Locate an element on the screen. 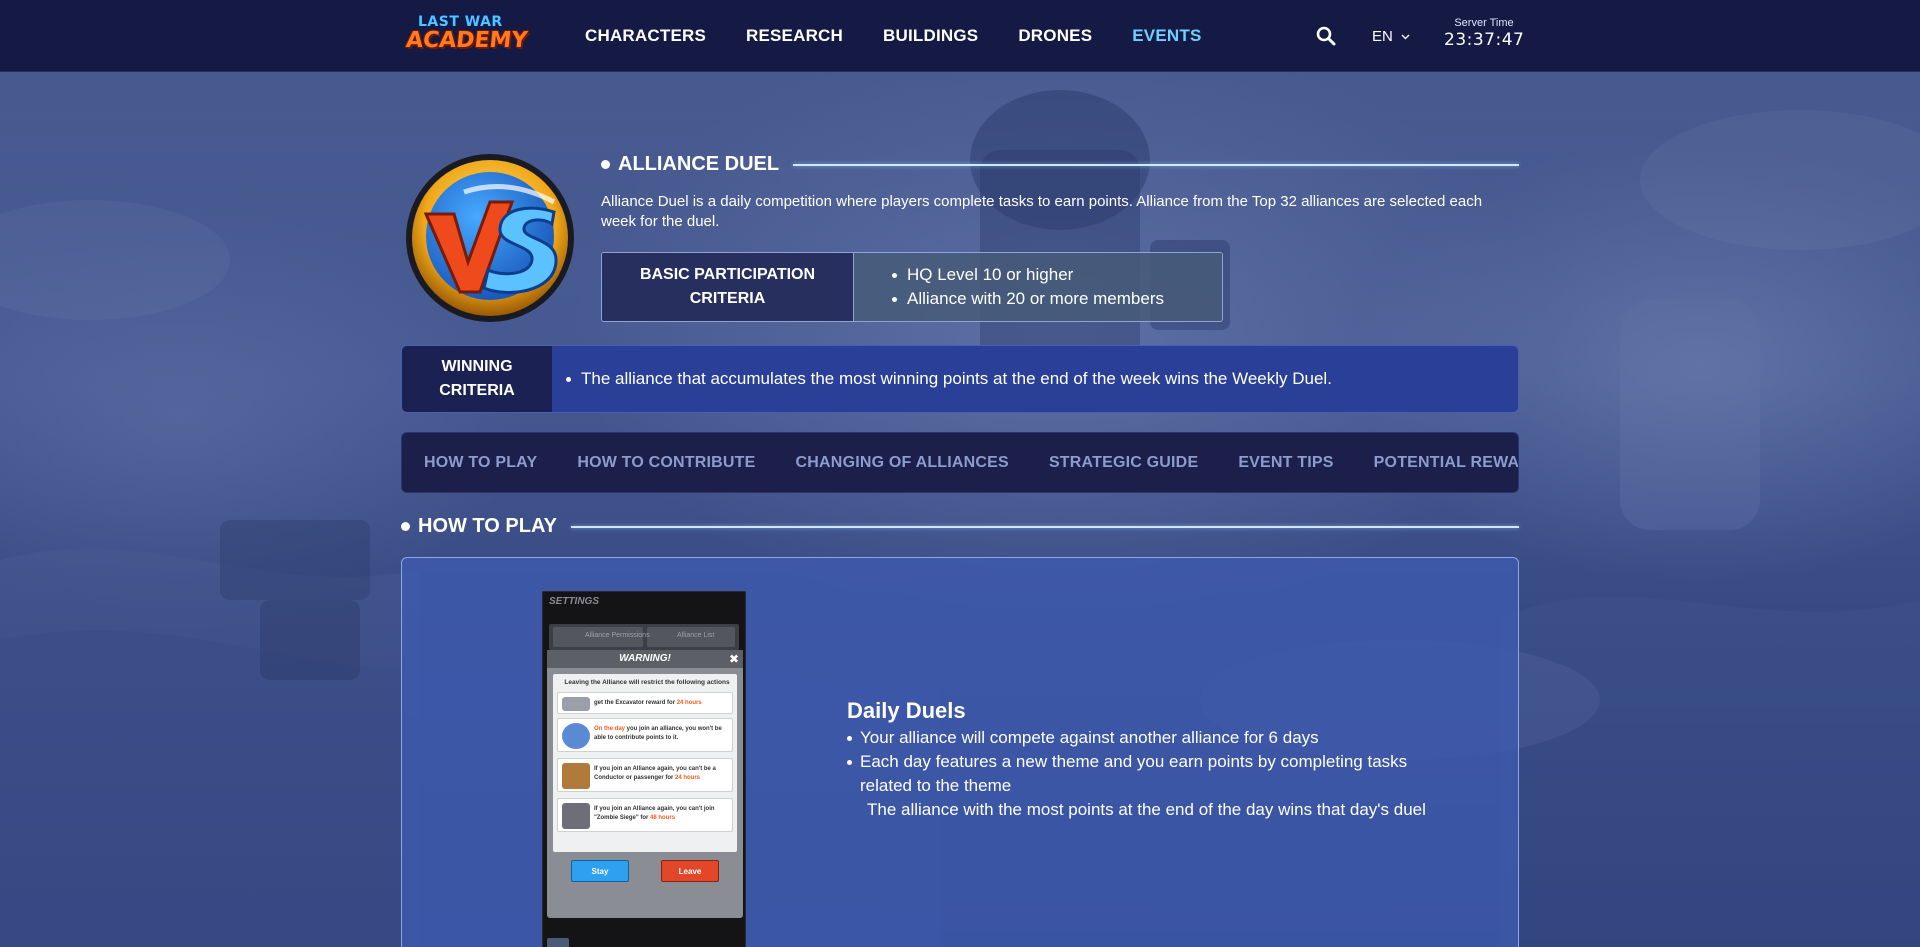 The width and height of the screenshot is (1920, 947). tab-event-tips: EVENT TIPS is located at coordinates (1285, 463).